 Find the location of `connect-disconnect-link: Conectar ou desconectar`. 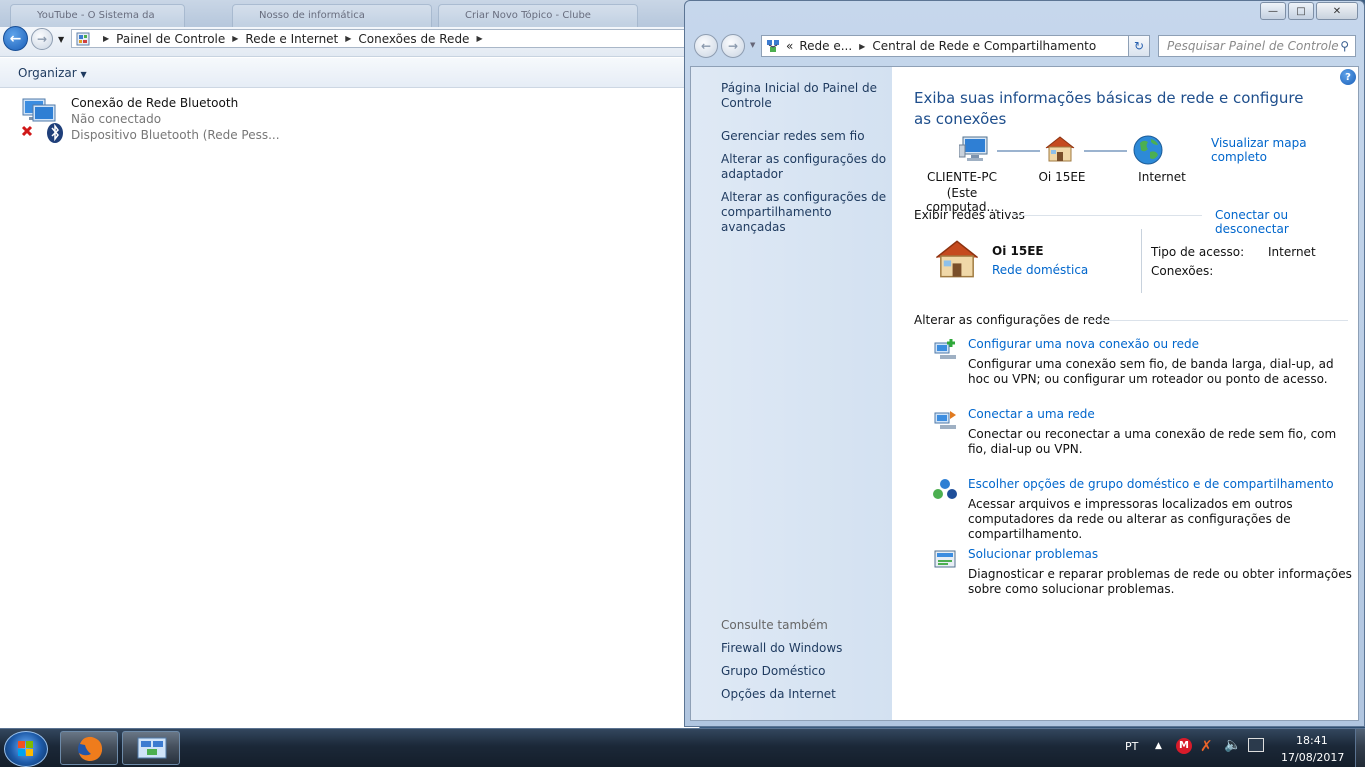

connect-disconnect-link: Conectar ou desconectar is located at coordinates (1286, 222).